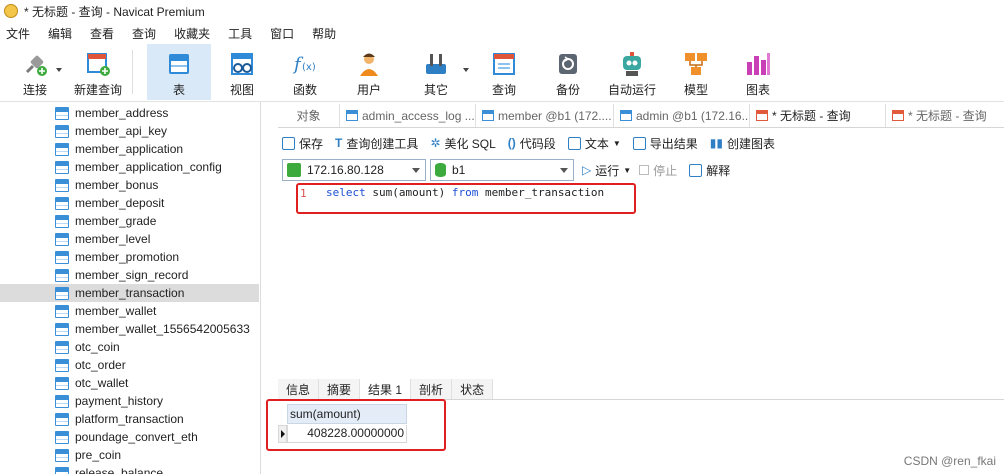  I want to click on other-dropdown-arrow, so click(466, 70).